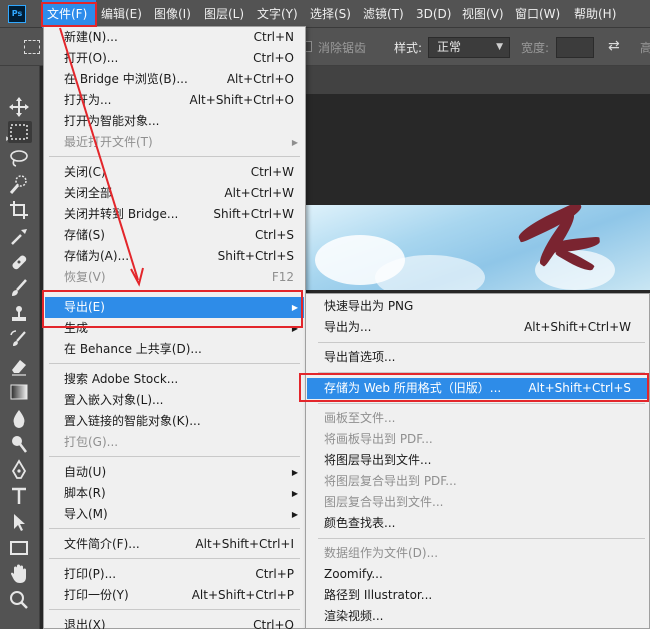 Image resolution: width=650 pixels, height=629 pixels. What do you see at coordinates (174, 574) in the screenshot?
I see `file-menu-item-print: 打印(P)... Ctrl+P` at bounding box center [174, 574].